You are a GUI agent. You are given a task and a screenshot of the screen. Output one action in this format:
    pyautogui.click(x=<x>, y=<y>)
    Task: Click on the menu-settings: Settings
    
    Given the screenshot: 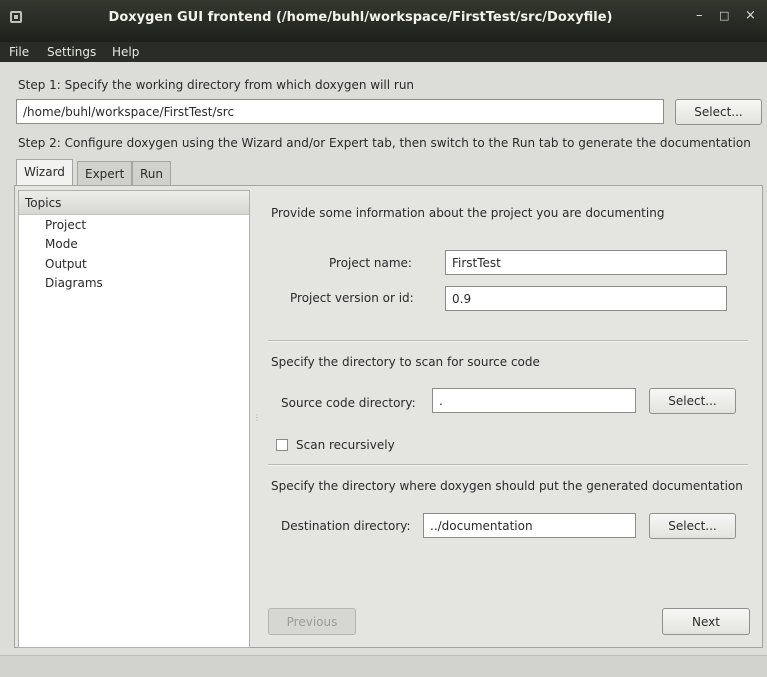 What is the action you would take?
    pyautogui.click(x=71, y=52)
    